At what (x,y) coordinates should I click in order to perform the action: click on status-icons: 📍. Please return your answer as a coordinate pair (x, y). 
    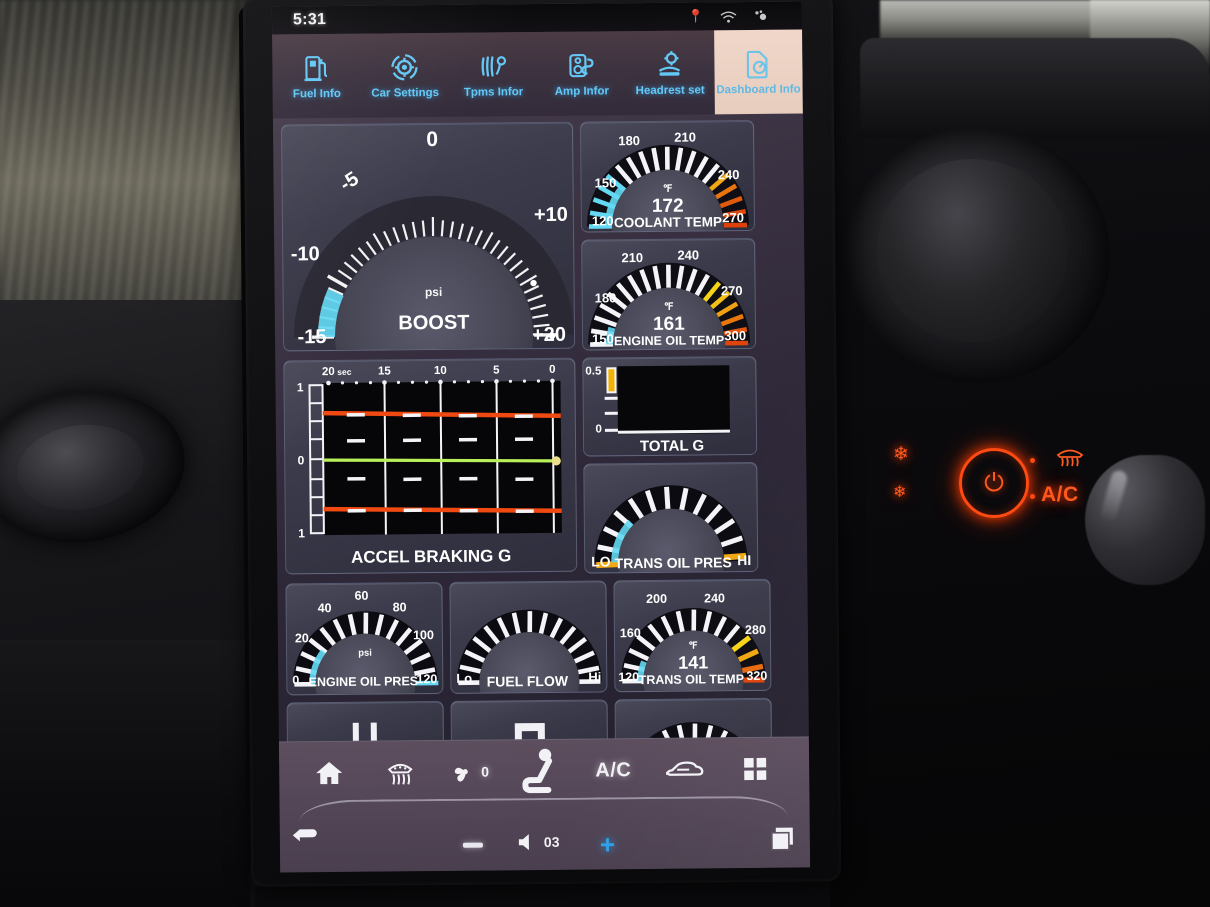
    Looking at the image, I should click on (745, 15).